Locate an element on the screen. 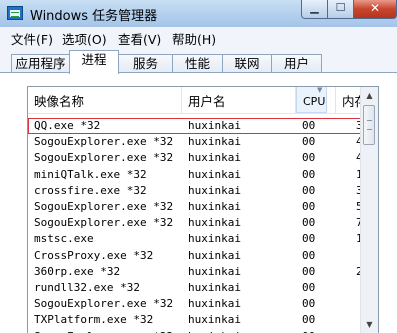  tab-strip: 应用程序 进程 服务 性能 联网 用户 is located at coordinates (198, 60).